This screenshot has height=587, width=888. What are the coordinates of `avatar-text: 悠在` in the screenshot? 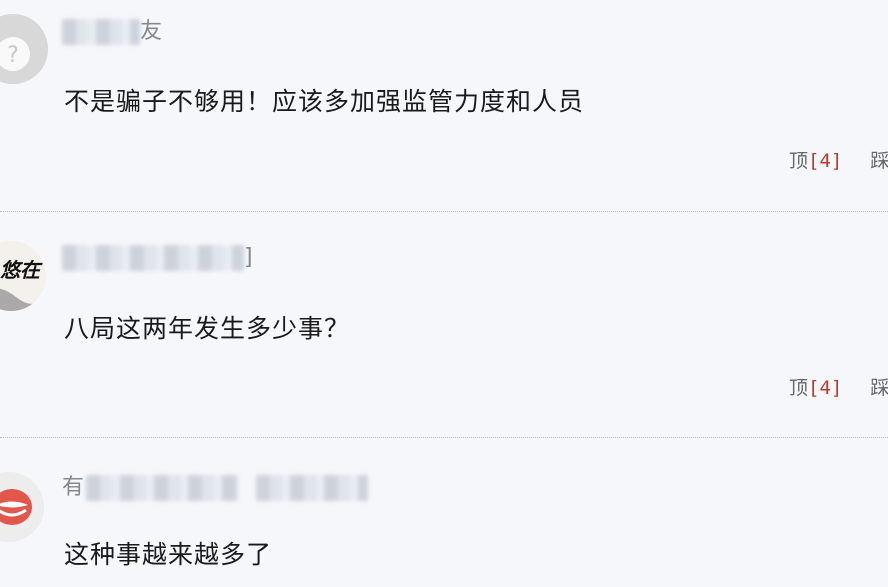 It's located at (21, 270).